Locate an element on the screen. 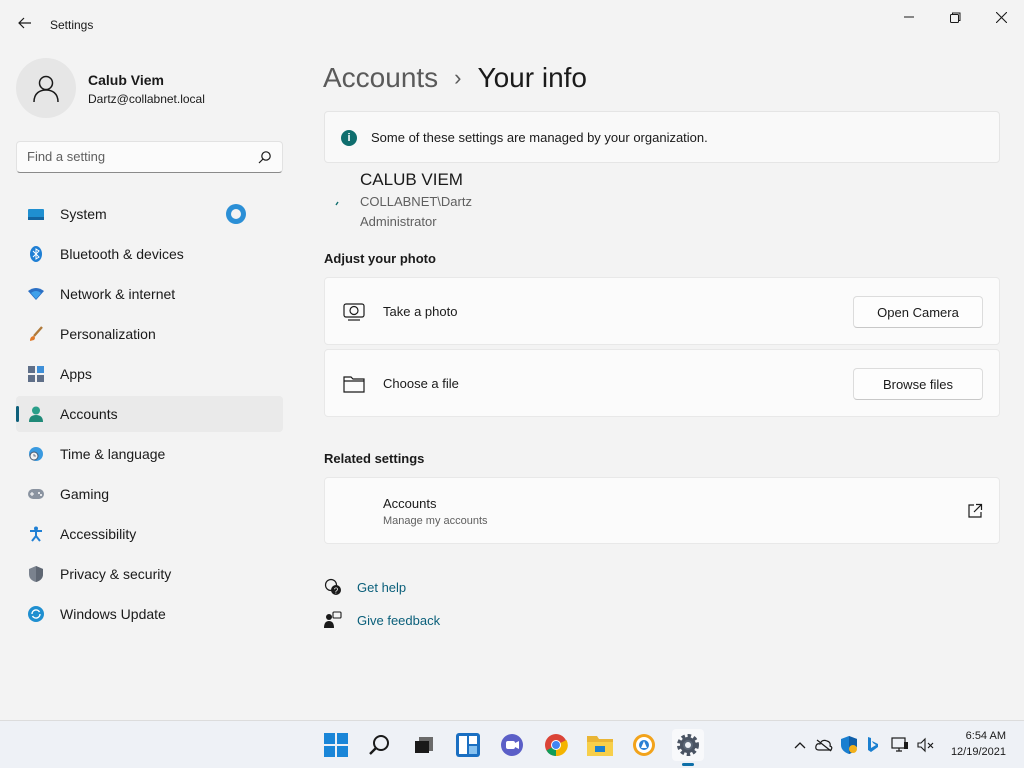 The width and height of the screenshot is (1024, 768). sidebar-item-bluetooth: Bluetooth & devices is located at coordinates (149, 254).